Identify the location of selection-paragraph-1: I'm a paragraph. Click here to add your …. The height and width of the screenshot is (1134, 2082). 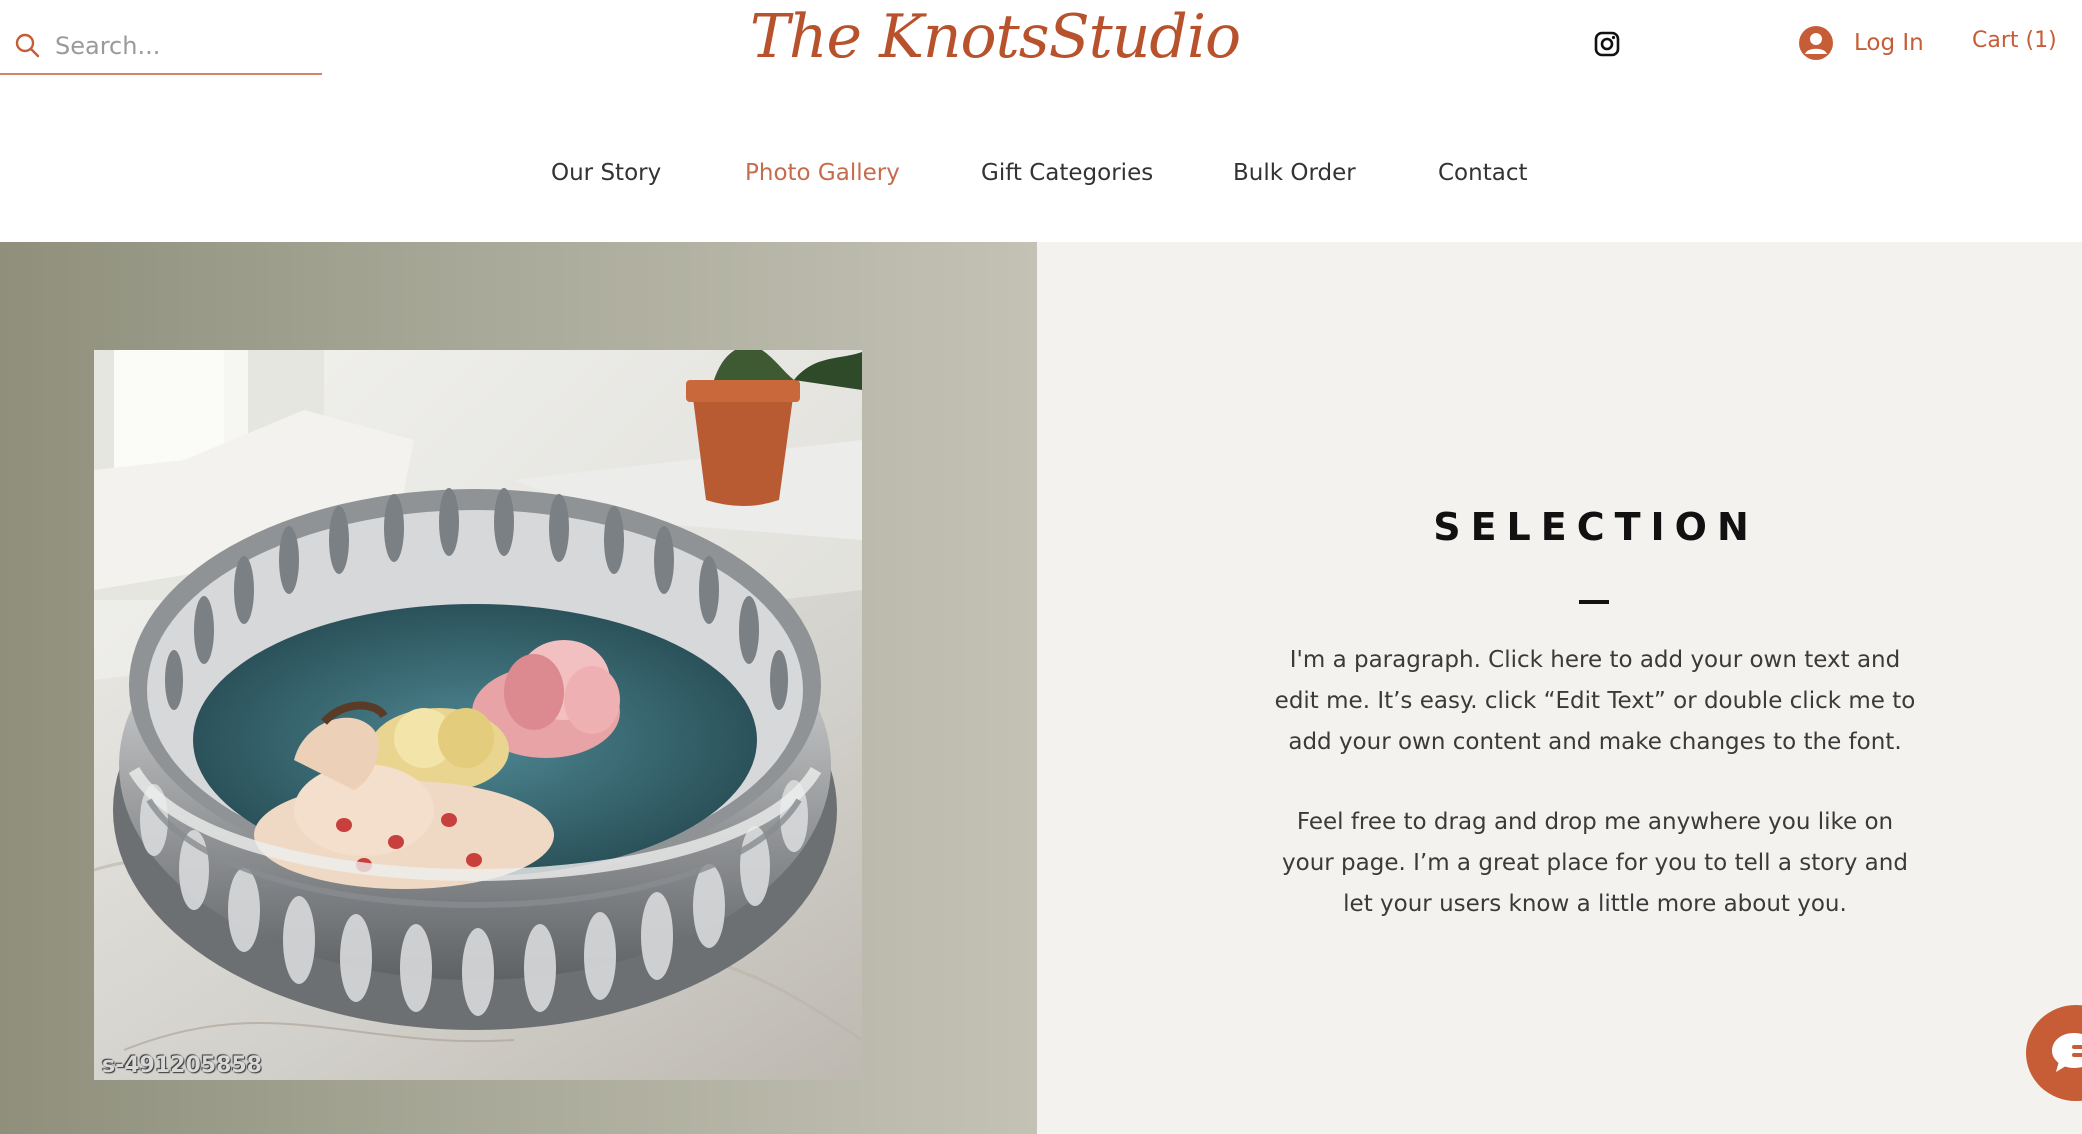
(1595, 701).